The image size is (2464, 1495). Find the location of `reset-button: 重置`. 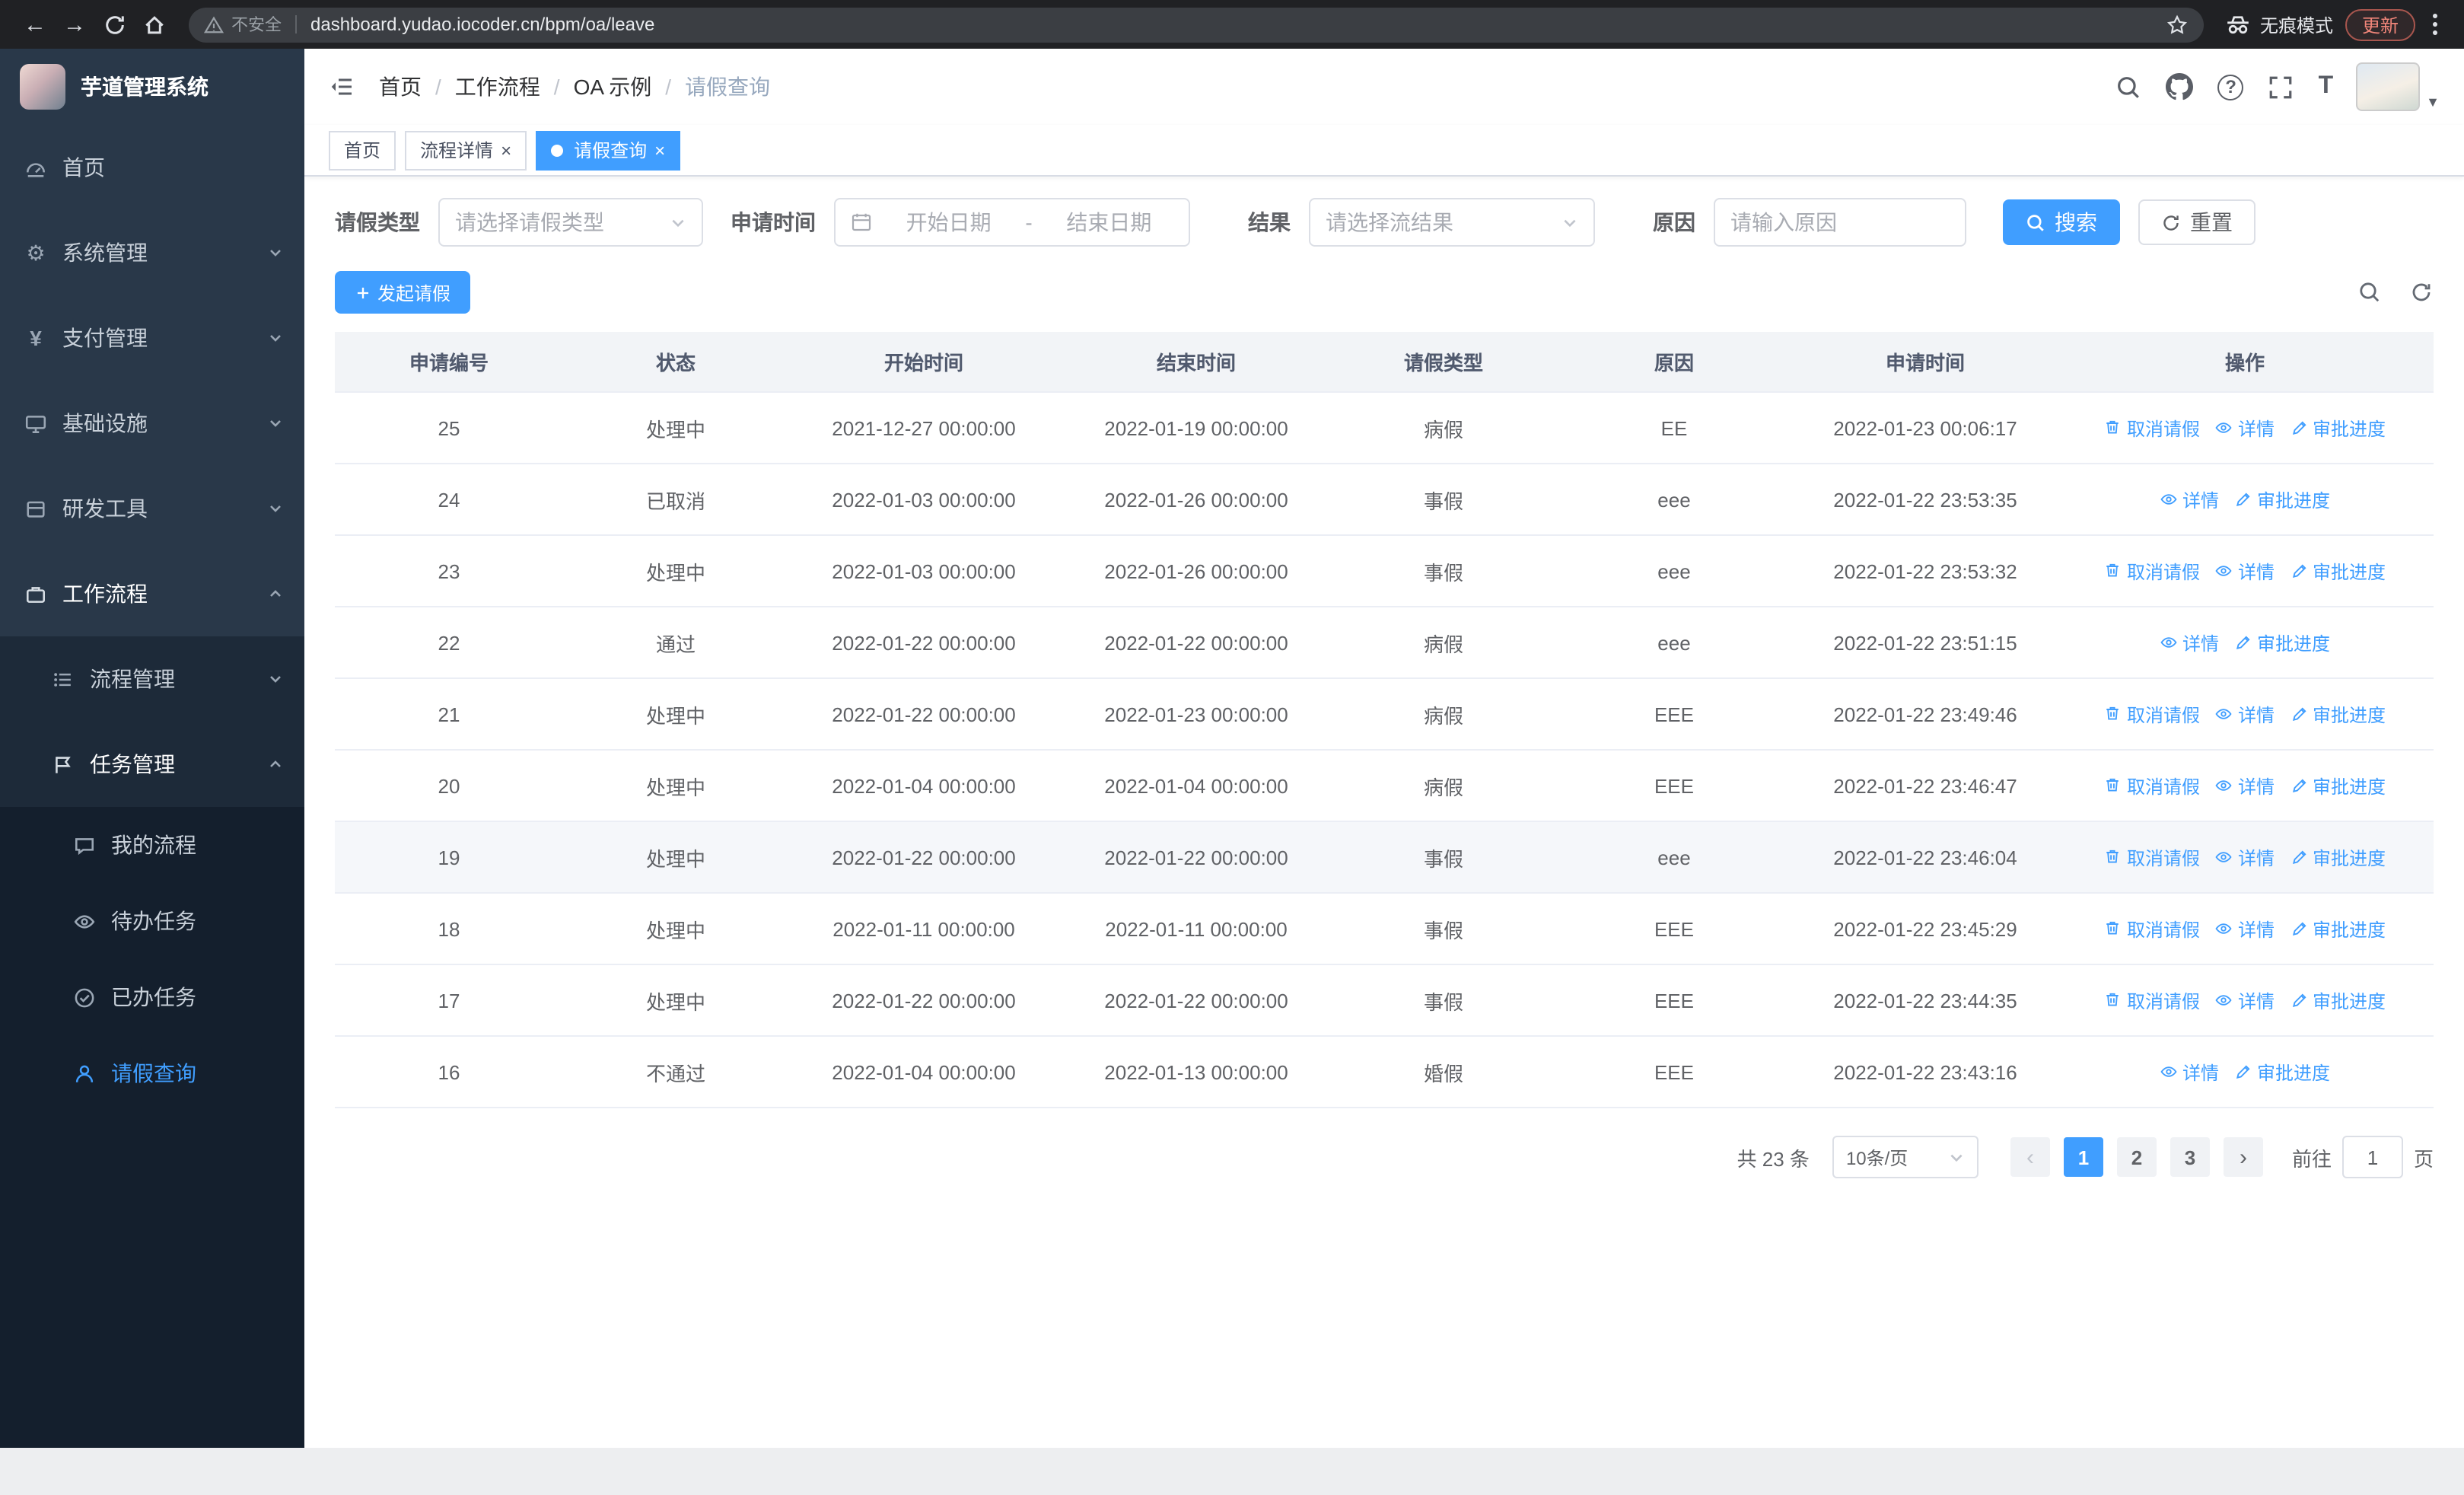

reset-button: 重置 is located at coordinates (2196, 222).